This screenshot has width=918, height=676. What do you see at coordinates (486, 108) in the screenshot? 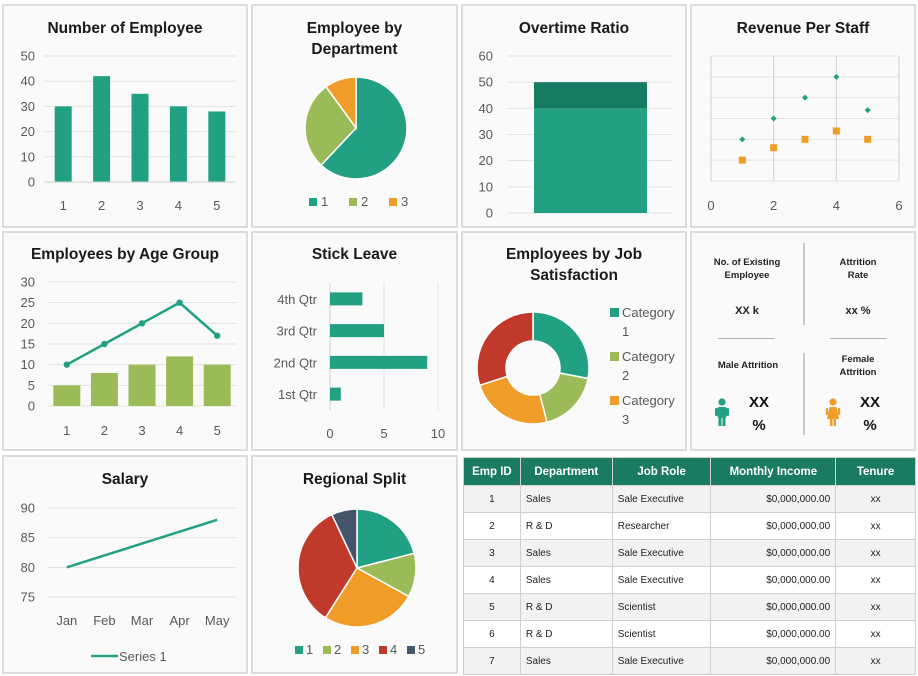
I see `y-tick-label: 40` at bounding box center [486, 108].